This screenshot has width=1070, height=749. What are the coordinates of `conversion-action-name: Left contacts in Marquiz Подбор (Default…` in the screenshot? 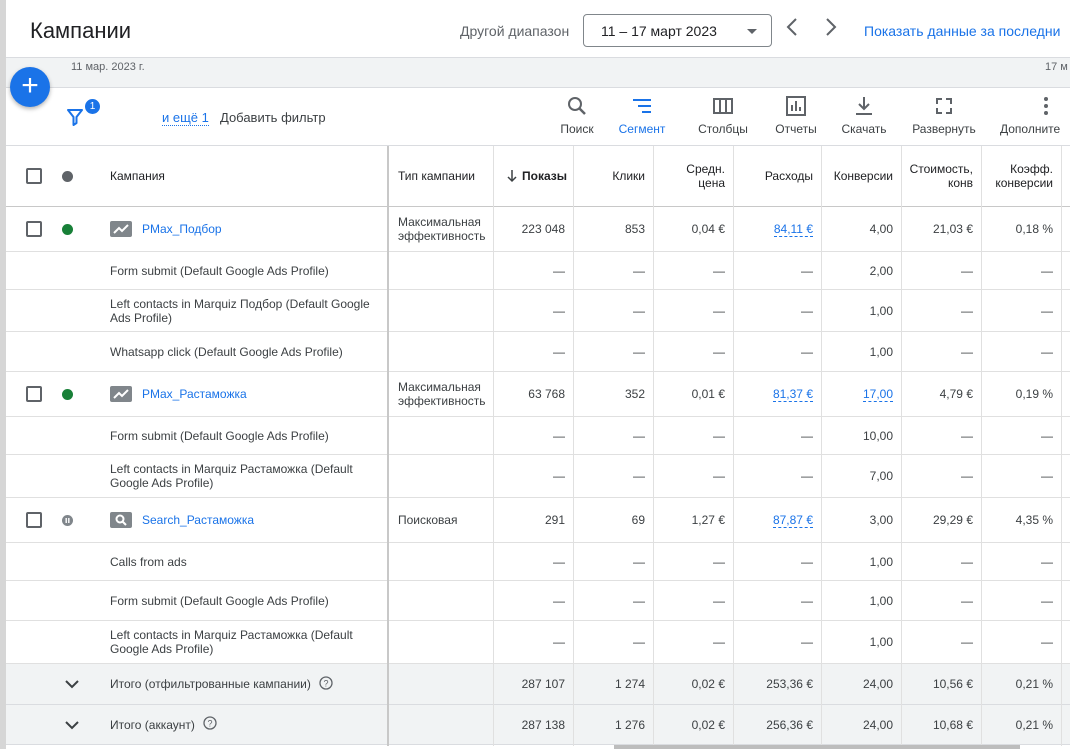 It's located at (245, 310).